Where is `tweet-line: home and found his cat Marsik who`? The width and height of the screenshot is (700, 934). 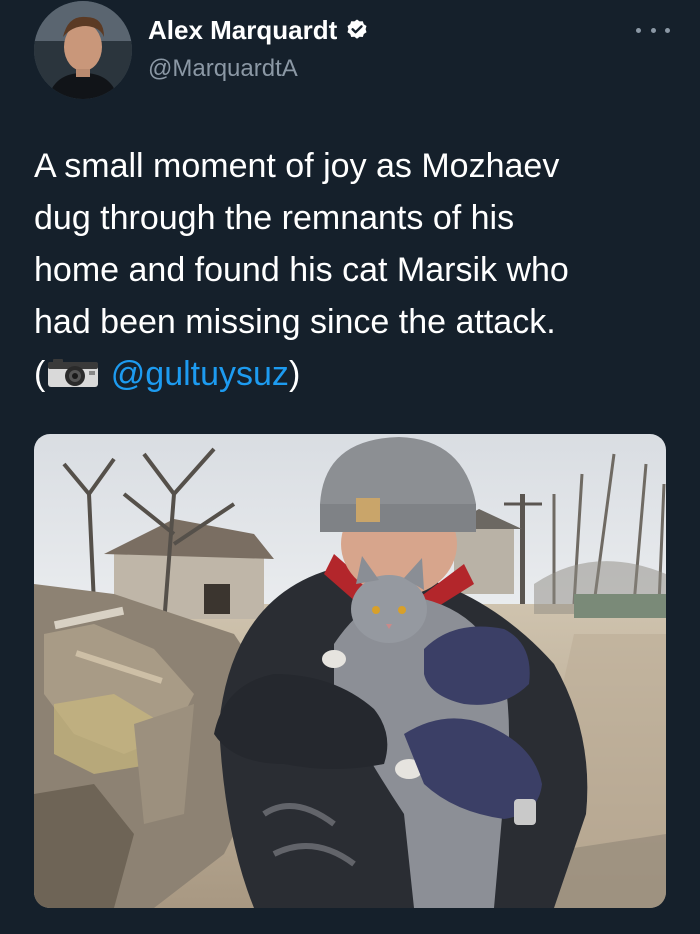 tweet-line: home and found his cat Marsik who is located at coordinates (301, 270).